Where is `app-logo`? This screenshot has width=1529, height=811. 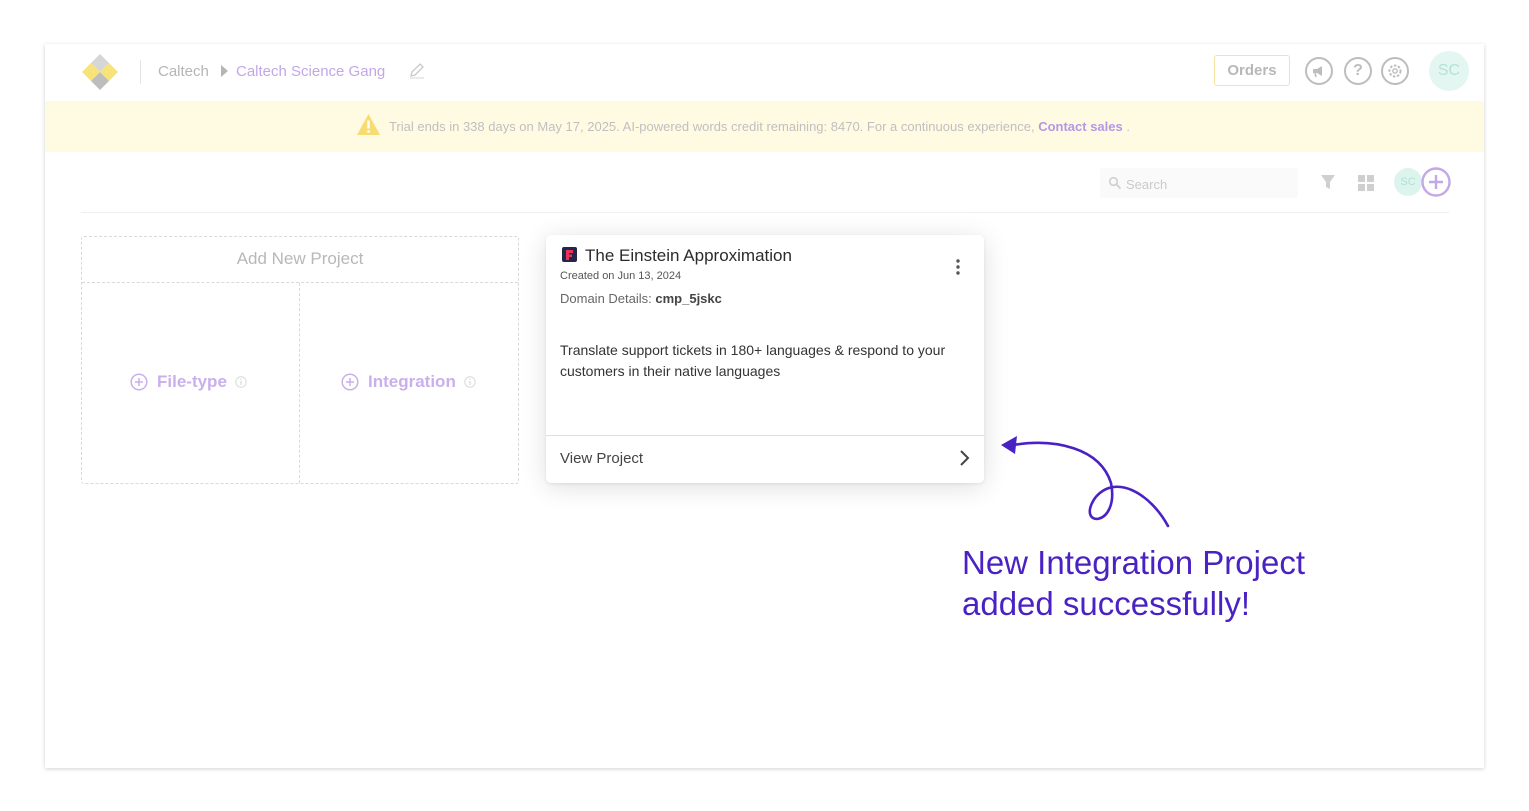
app-logo is located at coordinates (100, 72).